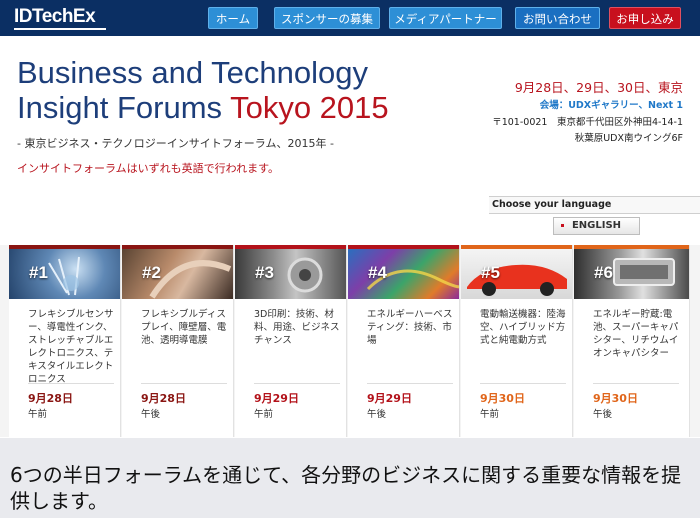  What do you see at coordinates (636, 334) in the screenshot?
I see `forum-description: エネルギー貯蔵:電池、スーパーキャパシター、リチウムイオンキャパシター` at bounding box center [636, 334].